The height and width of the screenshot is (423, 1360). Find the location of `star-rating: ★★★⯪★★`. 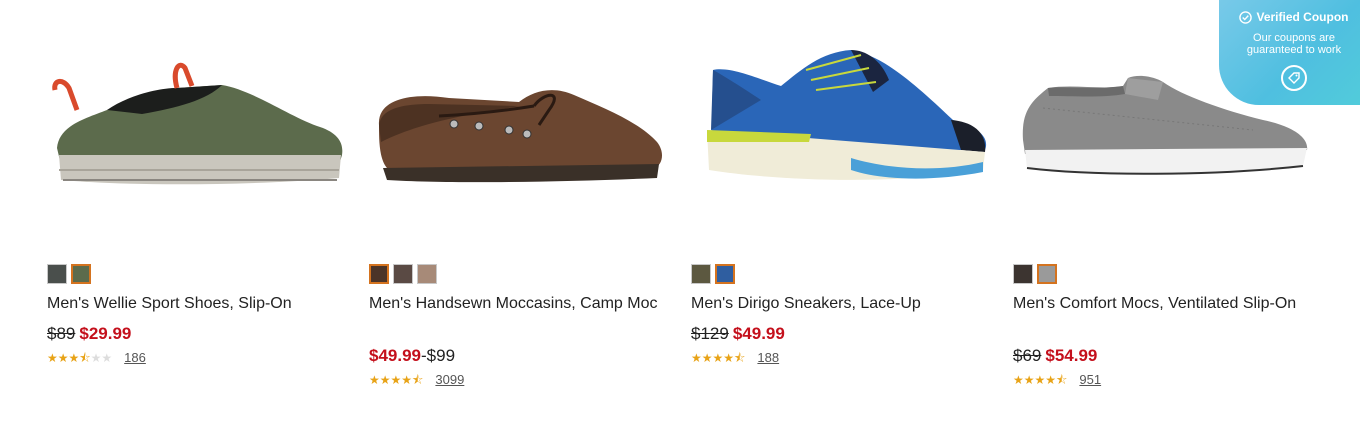

star-rating: ★★★⯪★★ is located at coordinates (80, 358).